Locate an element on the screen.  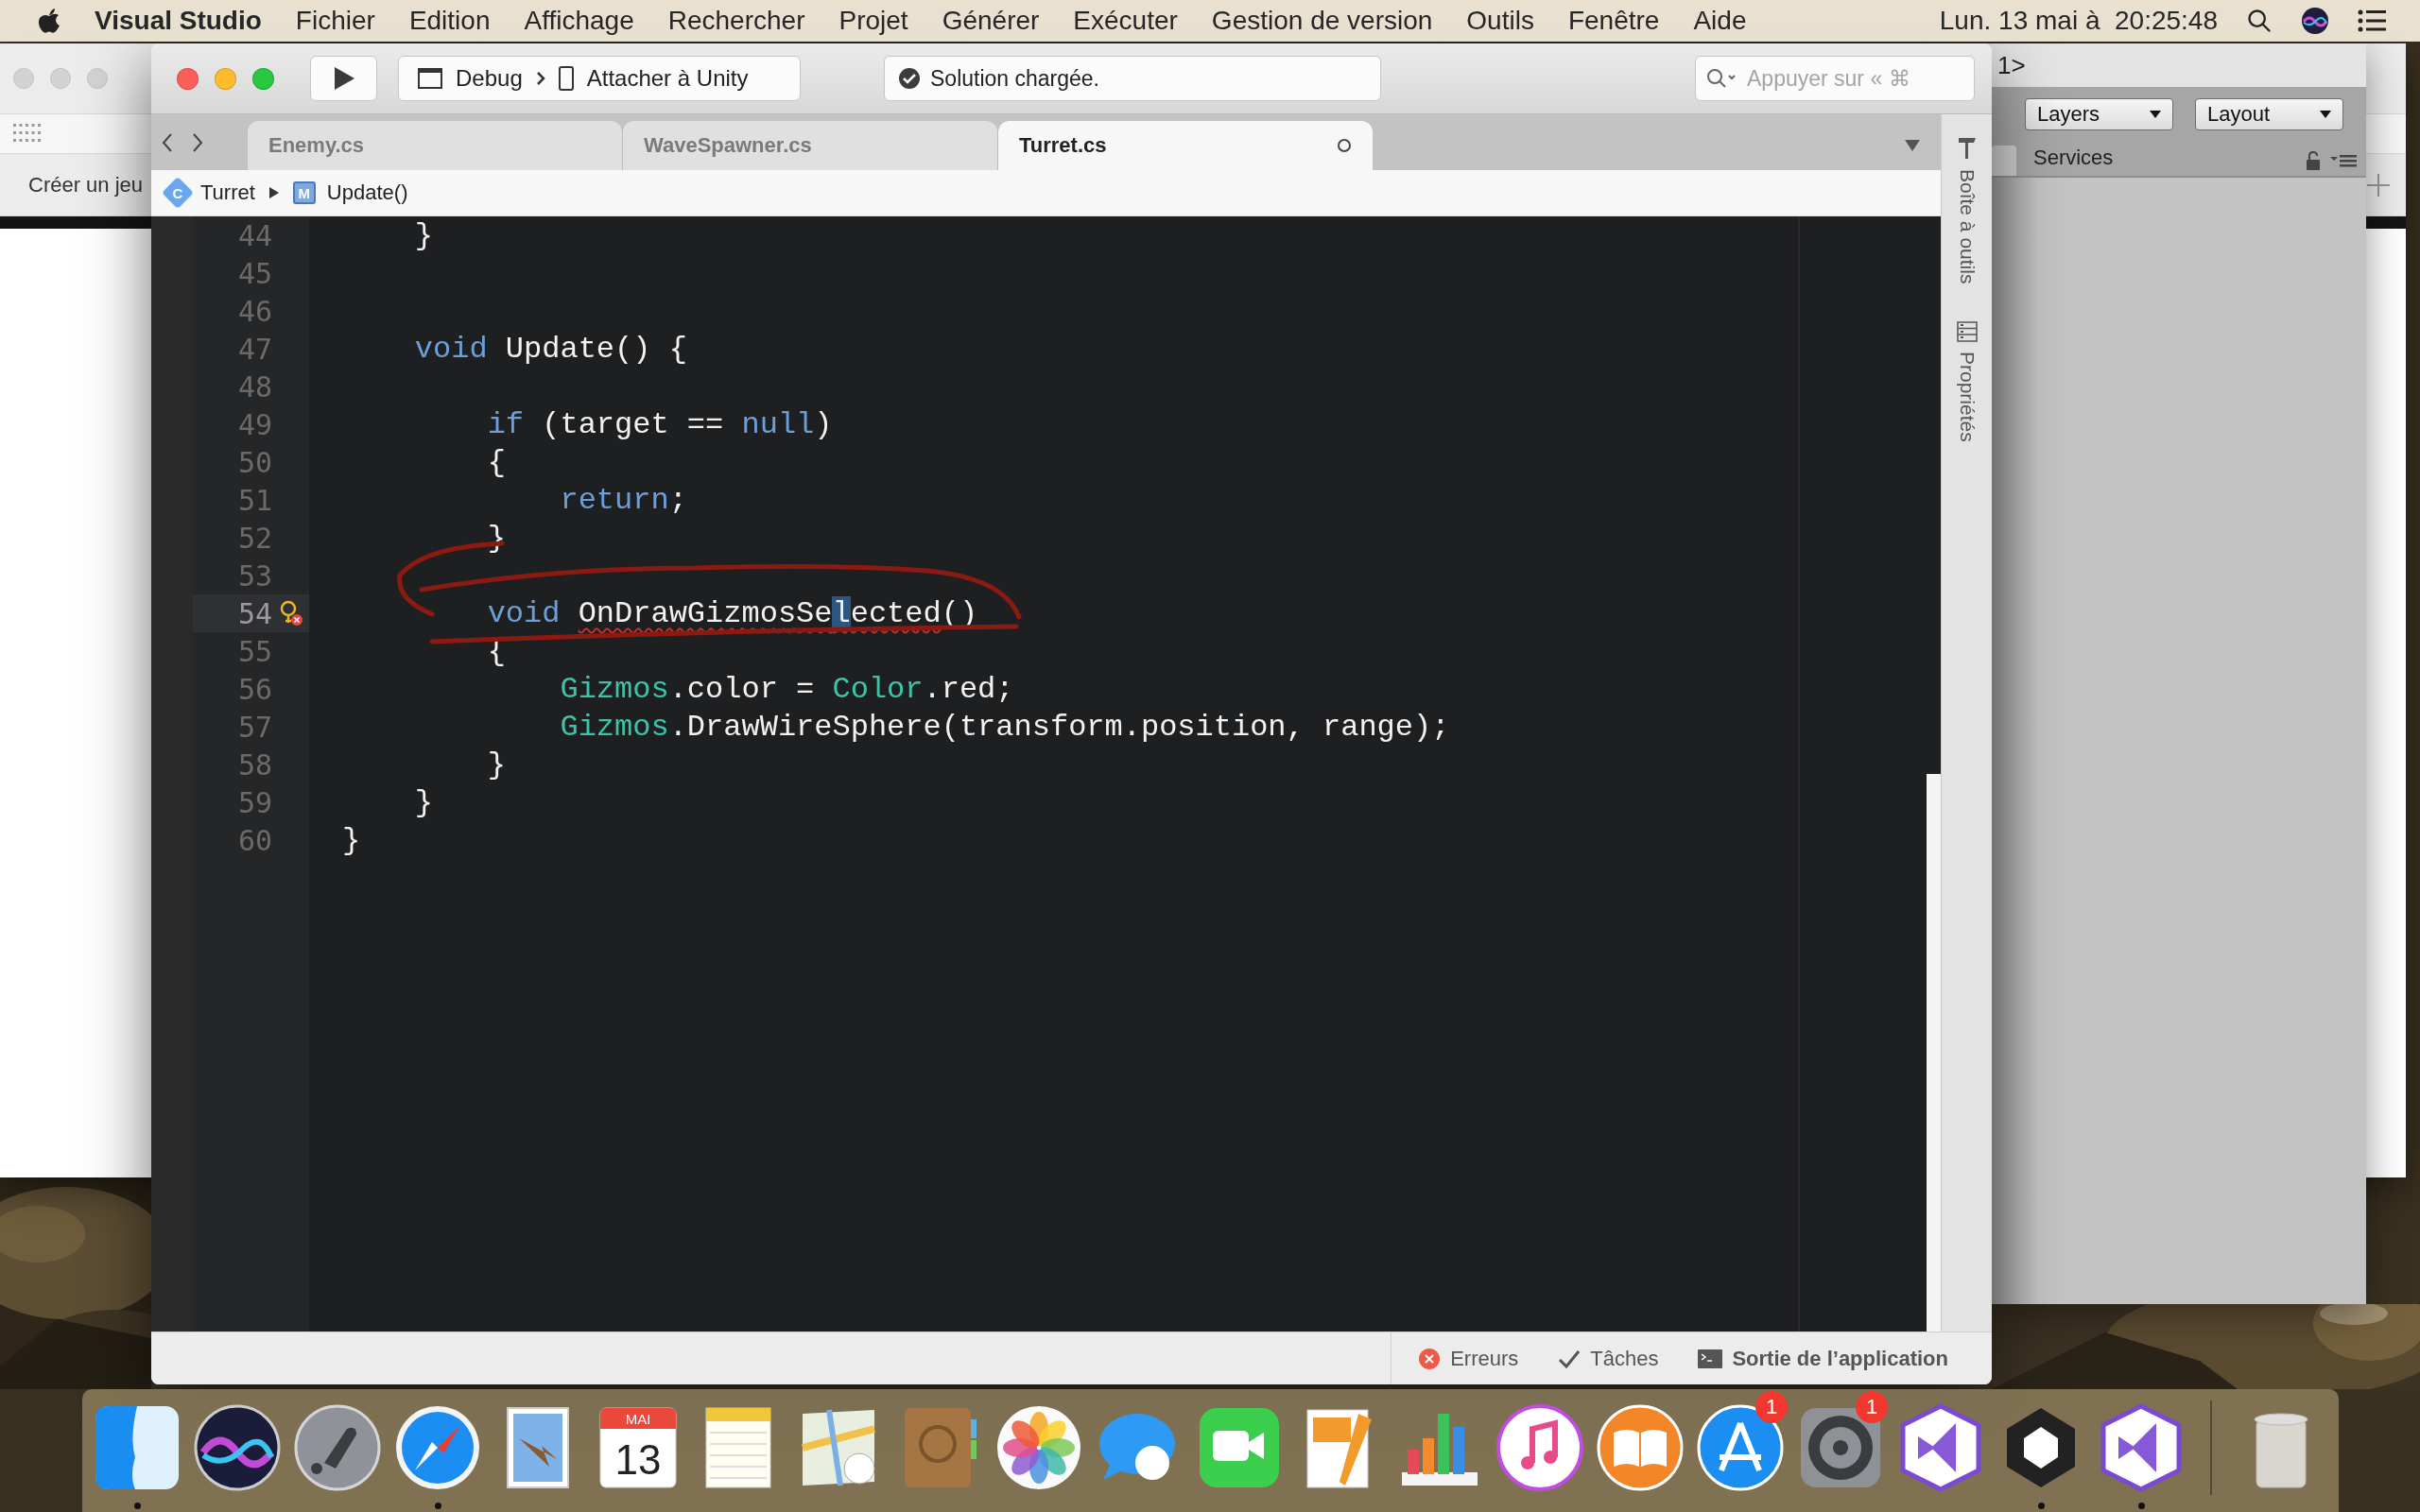
status-button: Erreurs is located at coordinates (1468, 1358).